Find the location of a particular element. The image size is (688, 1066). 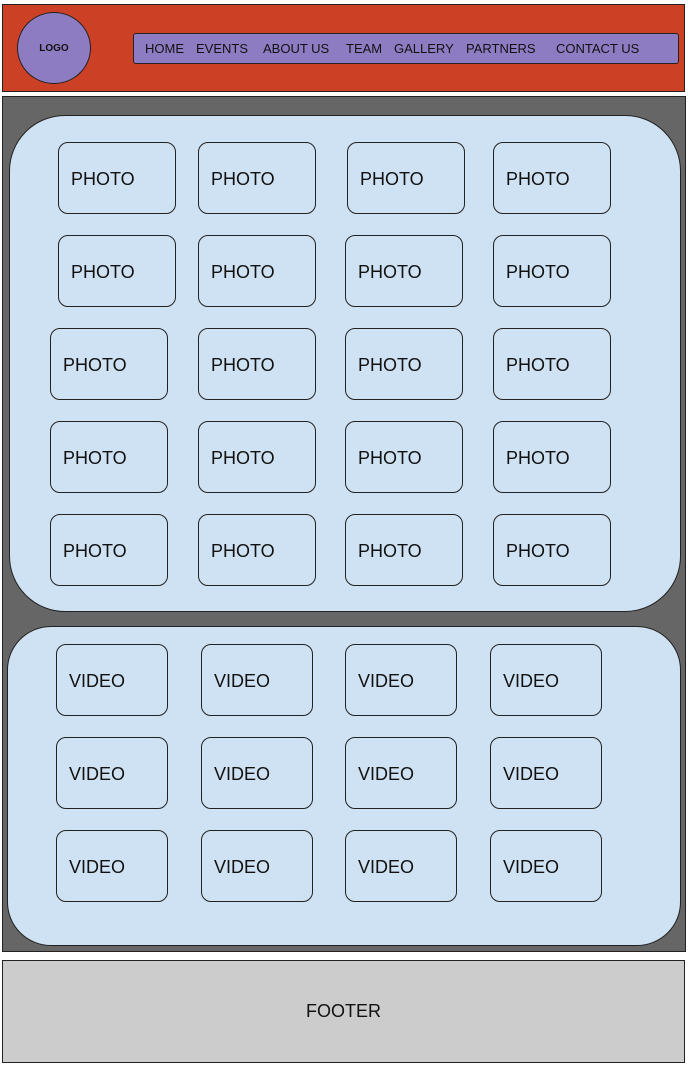

footer-label: FOOTER is located at coordinates (343, 1011).